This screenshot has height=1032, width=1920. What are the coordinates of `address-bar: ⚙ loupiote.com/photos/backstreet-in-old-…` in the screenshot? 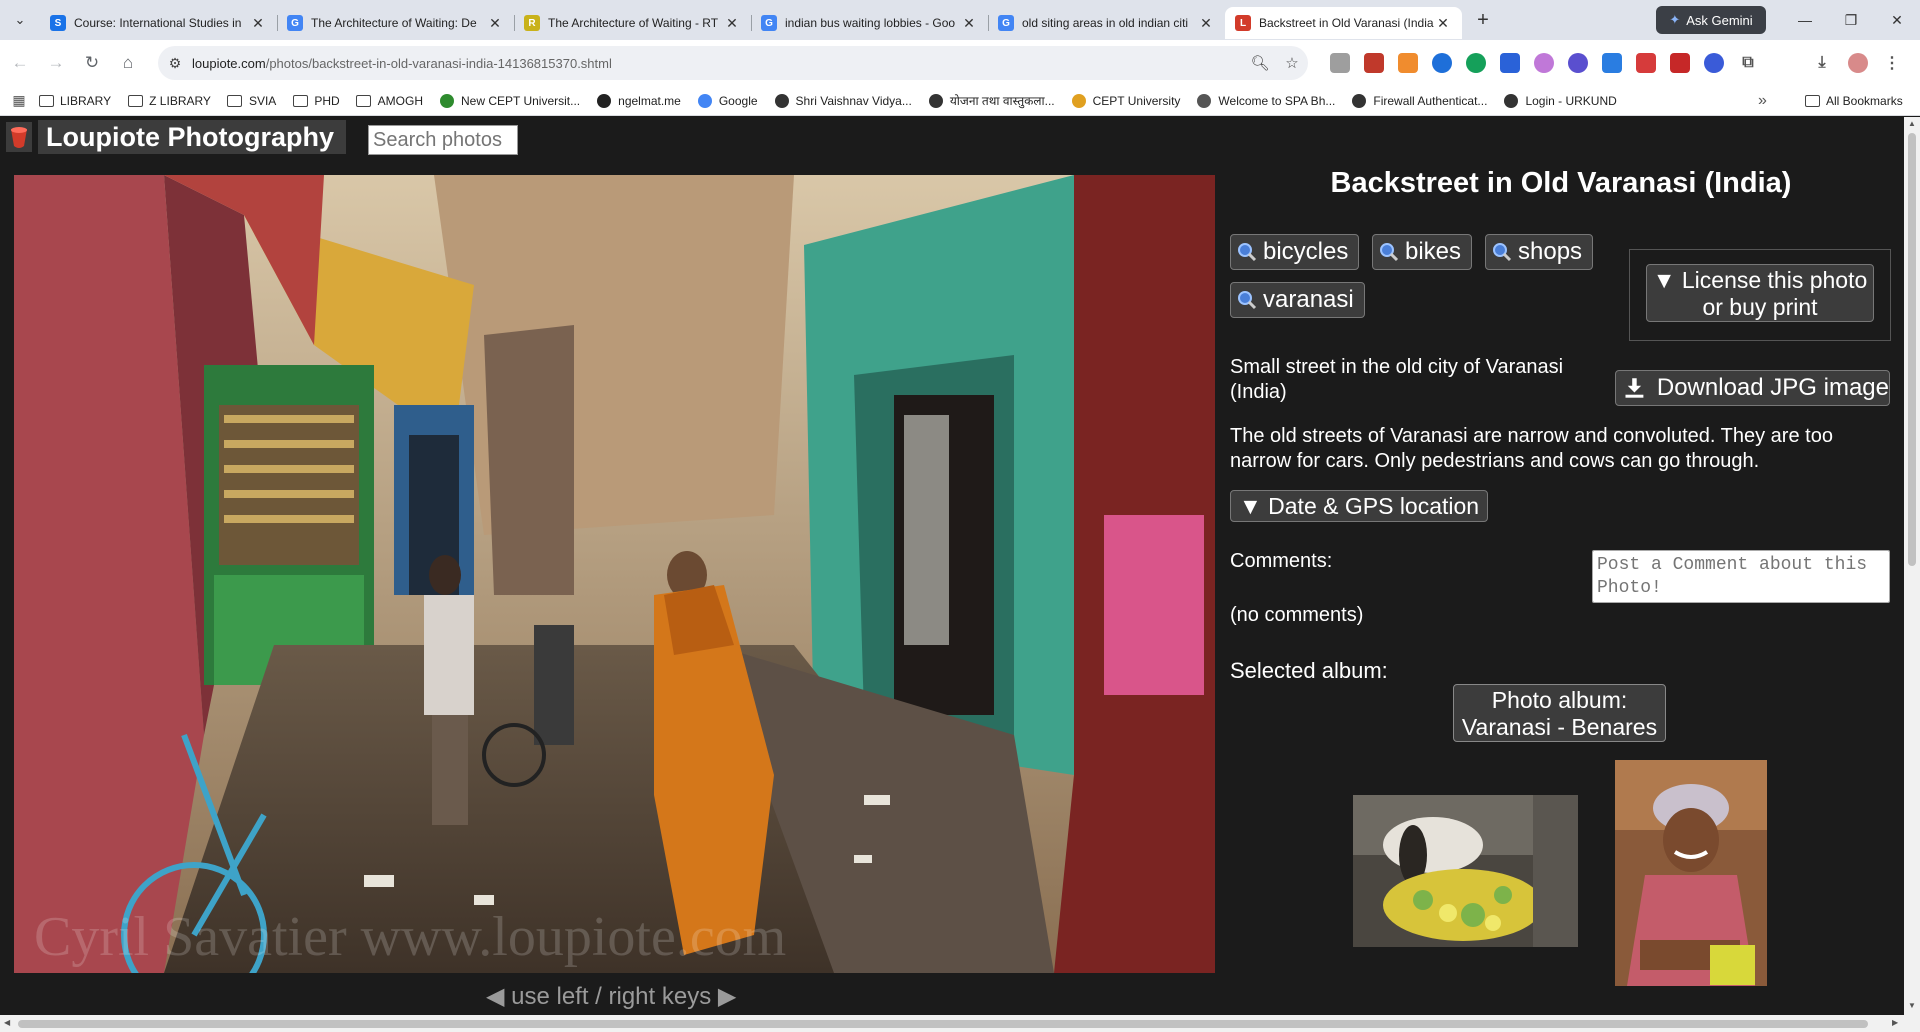 It's located at (733, 63).